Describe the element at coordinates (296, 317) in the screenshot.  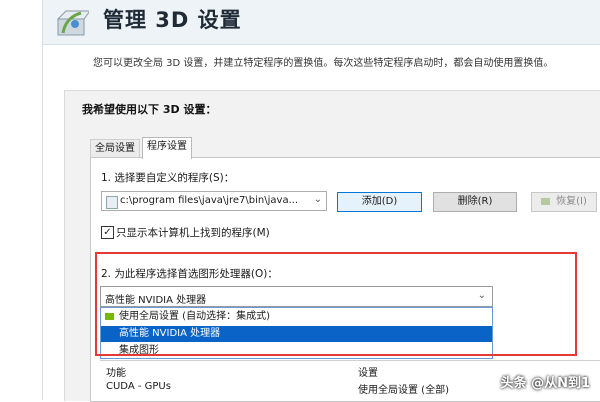
I see `gpu-option-global: 使用全局设置 (自动选择：集成式)` at that location.